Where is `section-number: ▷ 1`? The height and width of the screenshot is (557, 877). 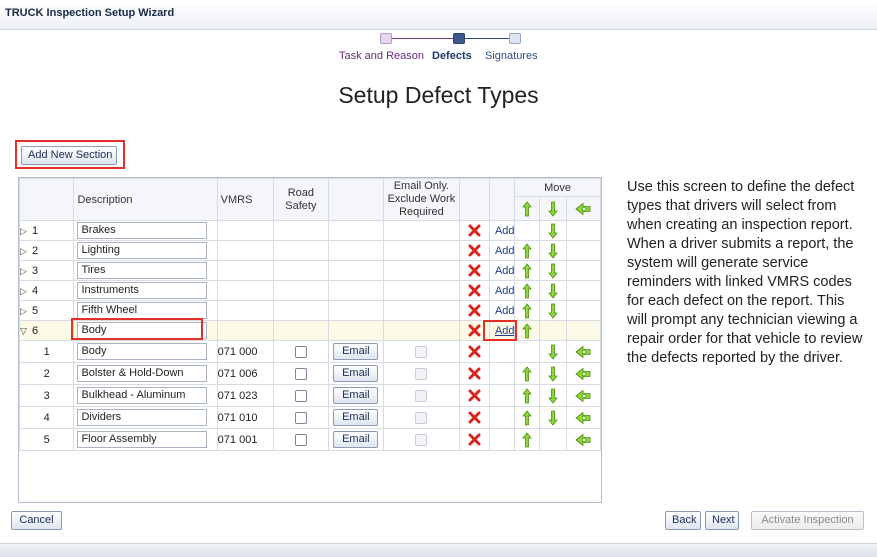 section-number: ▷ 1 is located at coordinates (47, 230).